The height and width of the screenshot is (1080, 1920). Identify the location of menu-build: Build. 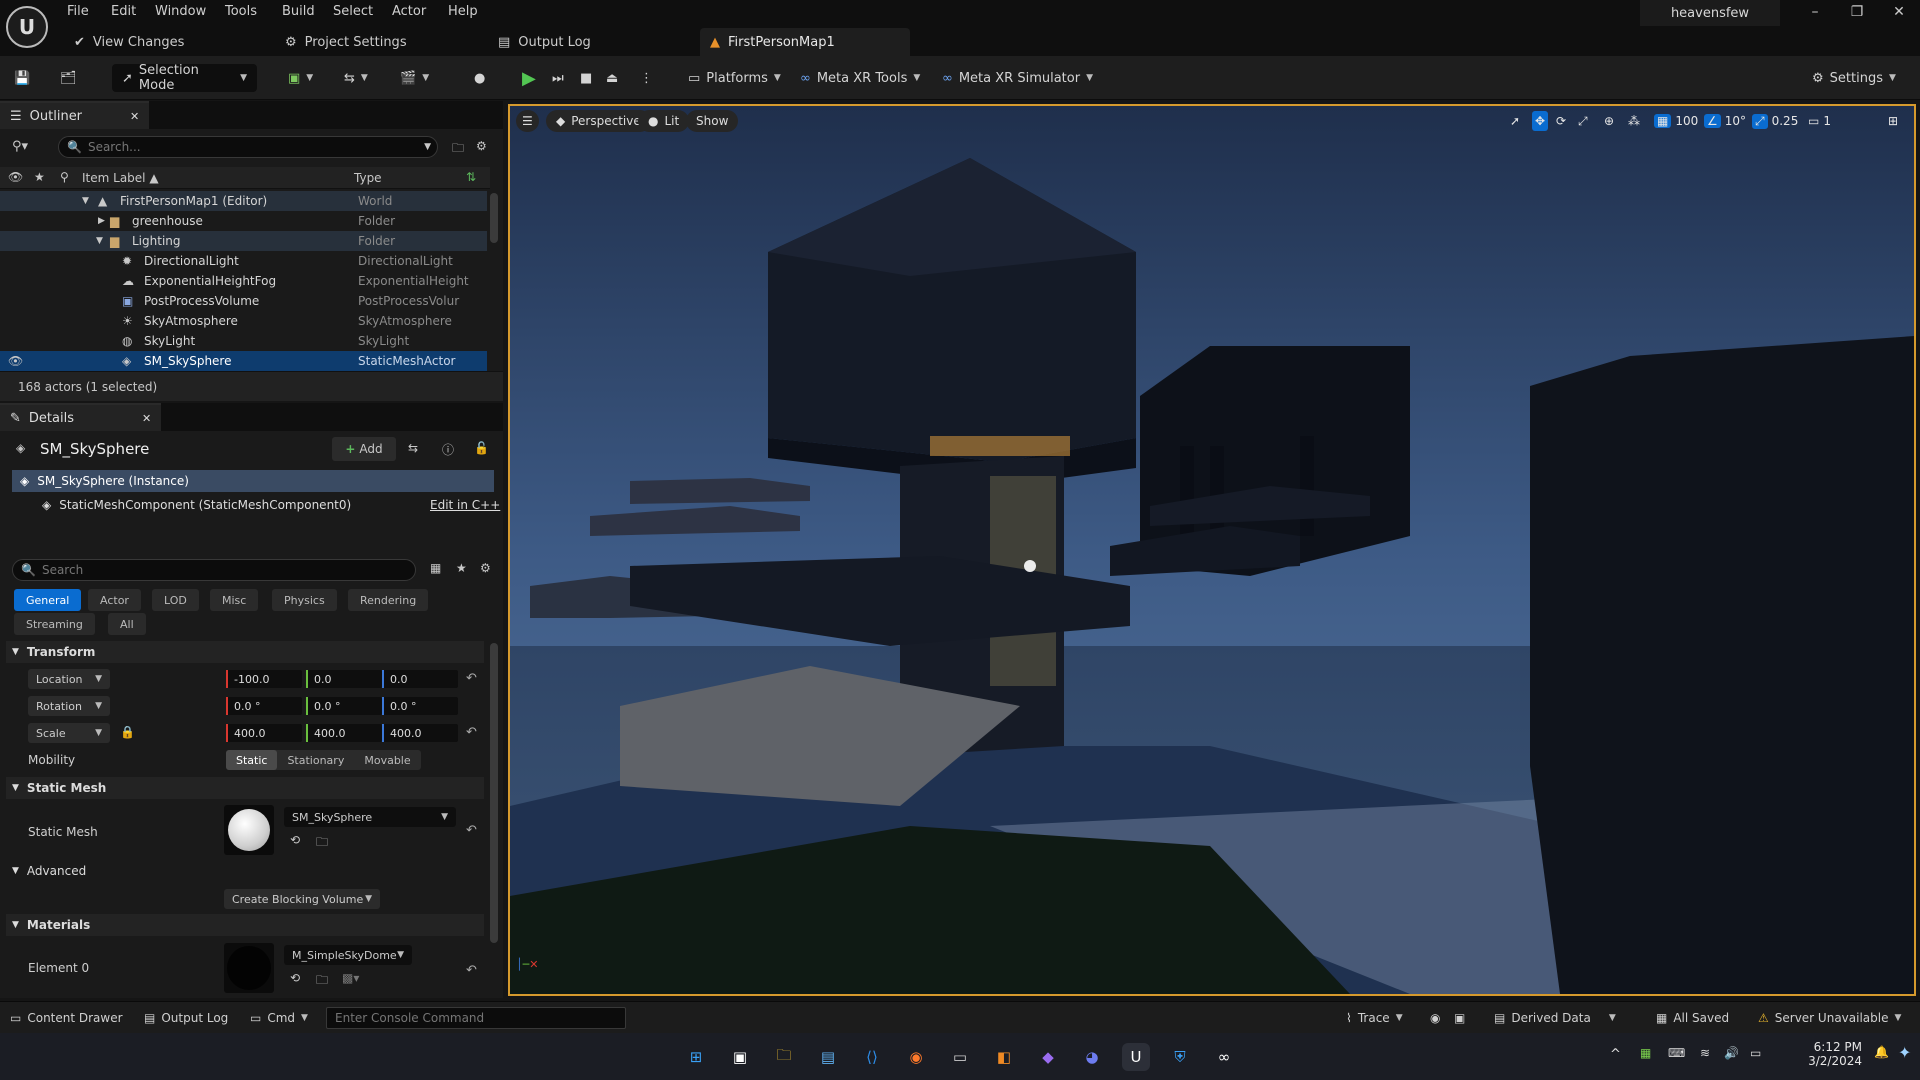
(298, 11).